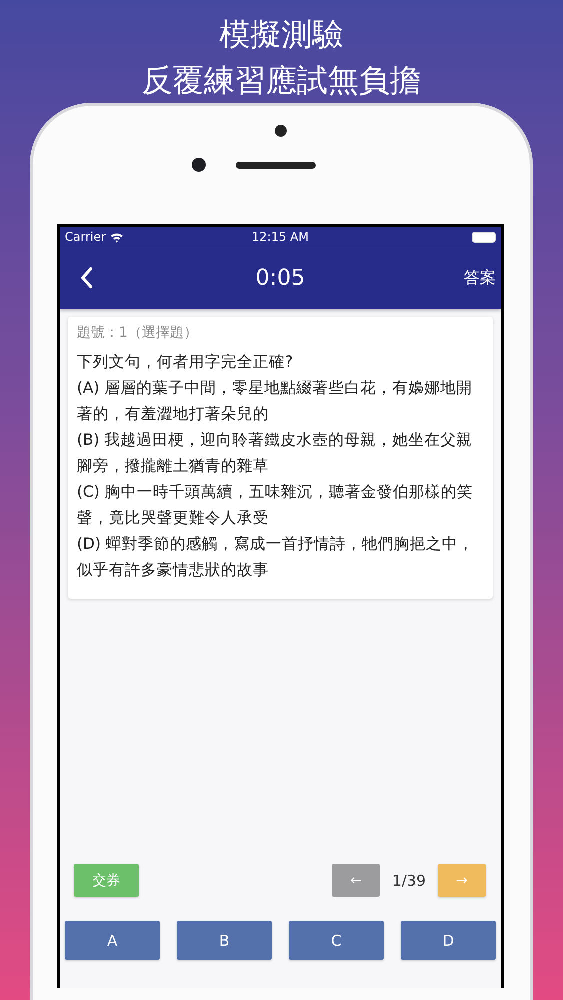  Describe the element at coordinates (281, 278) in the screenshot. I see `timer: 0:05` at that location.